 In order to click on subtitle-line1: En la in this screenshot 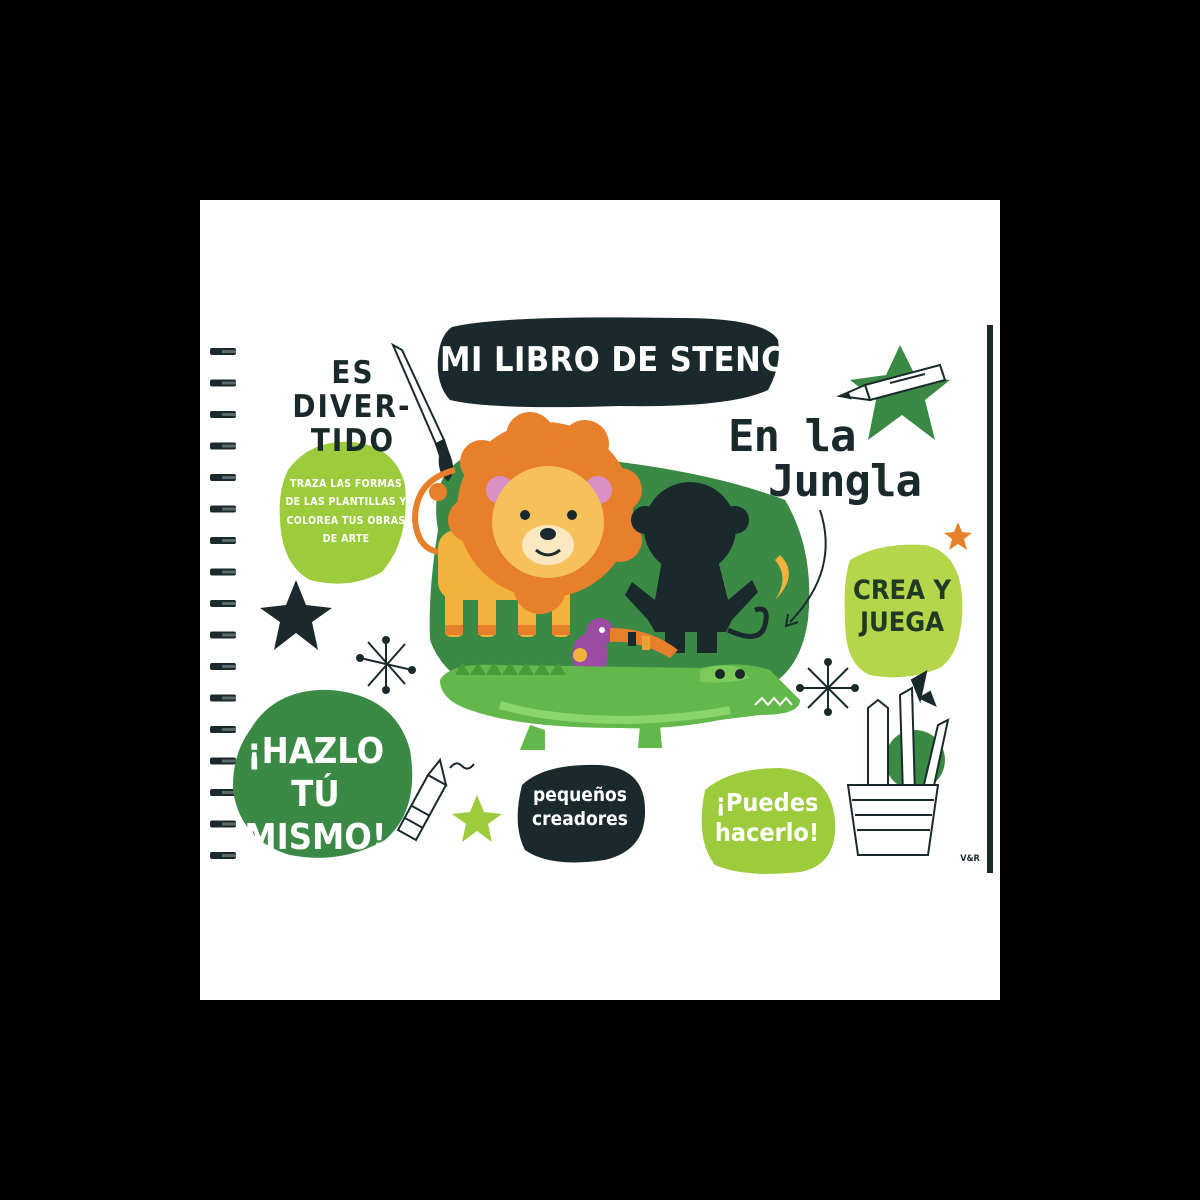, I will do `click(792, 436)`.